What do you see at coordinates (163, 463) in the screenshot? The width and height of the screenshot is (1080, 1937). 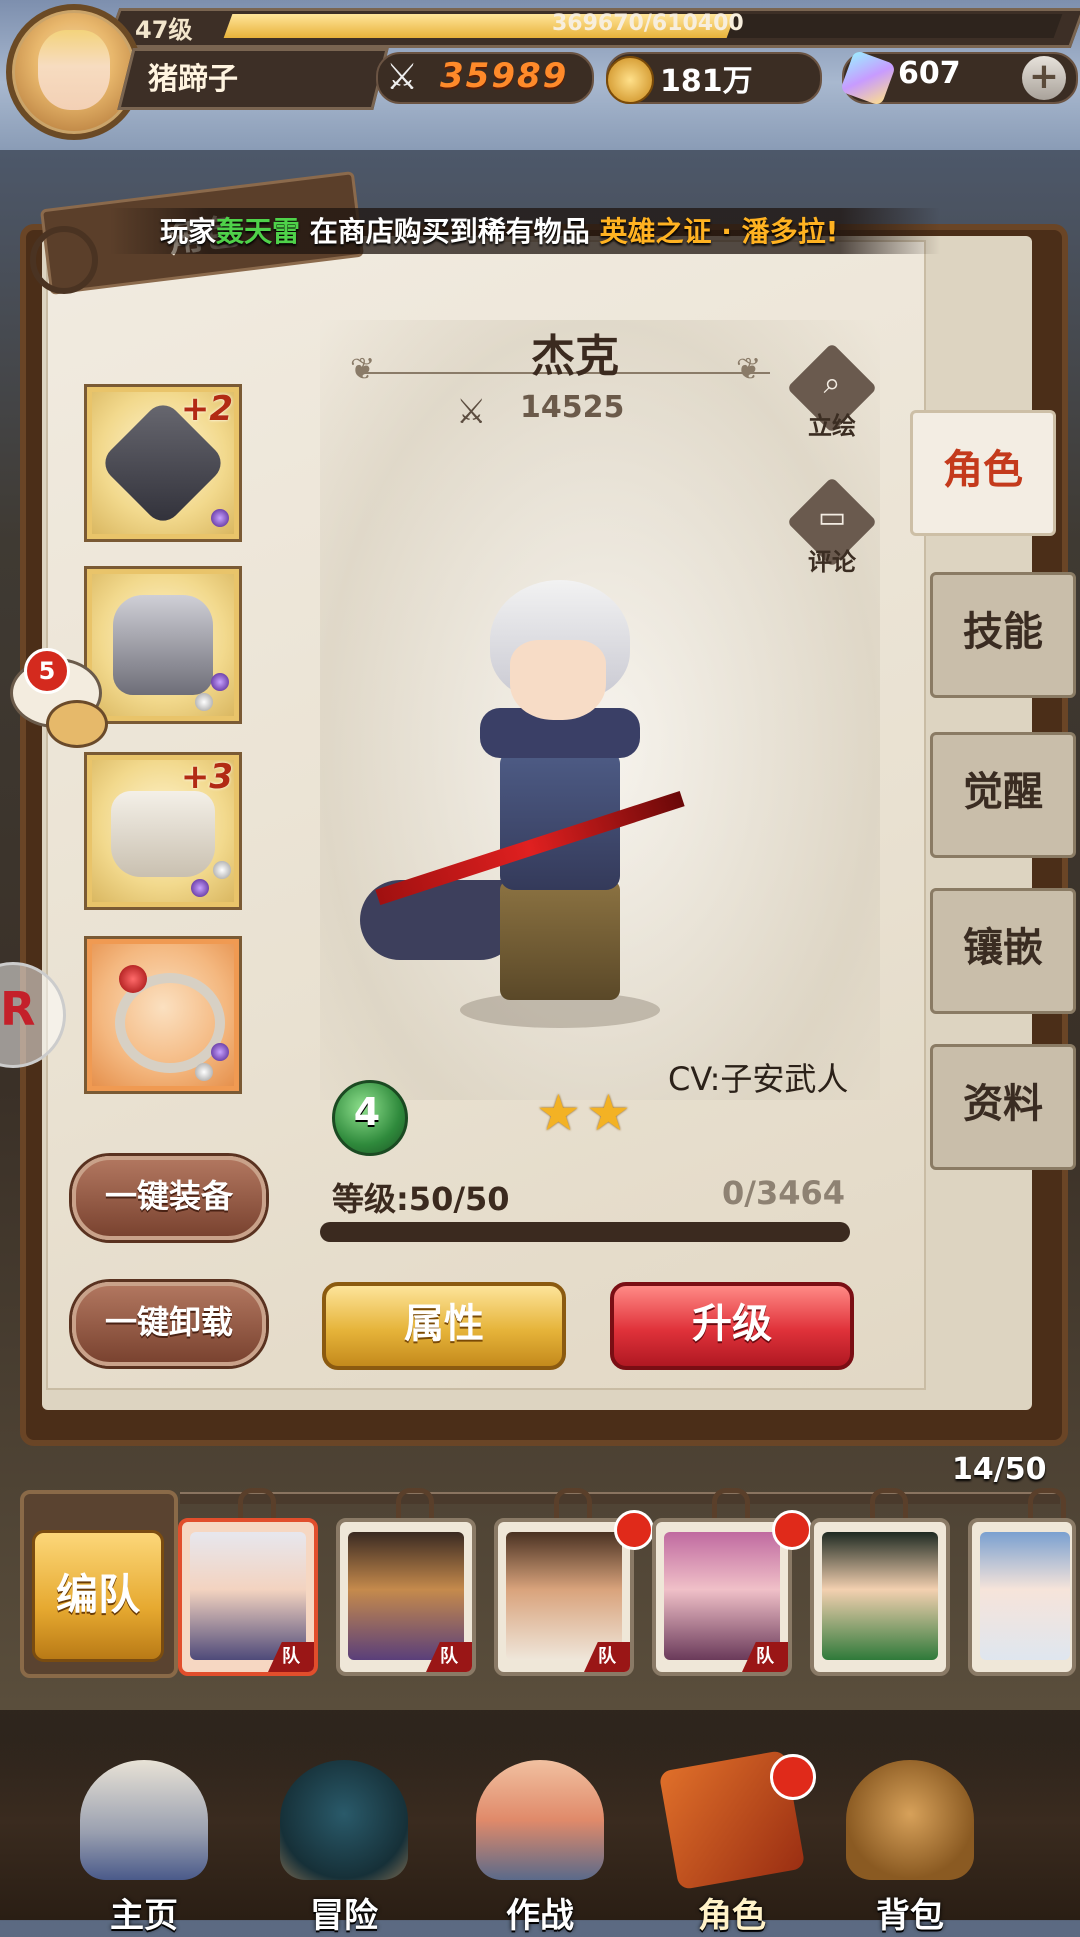 I see `equip-slot-weapon: +2` at bounding box center [163, 463].